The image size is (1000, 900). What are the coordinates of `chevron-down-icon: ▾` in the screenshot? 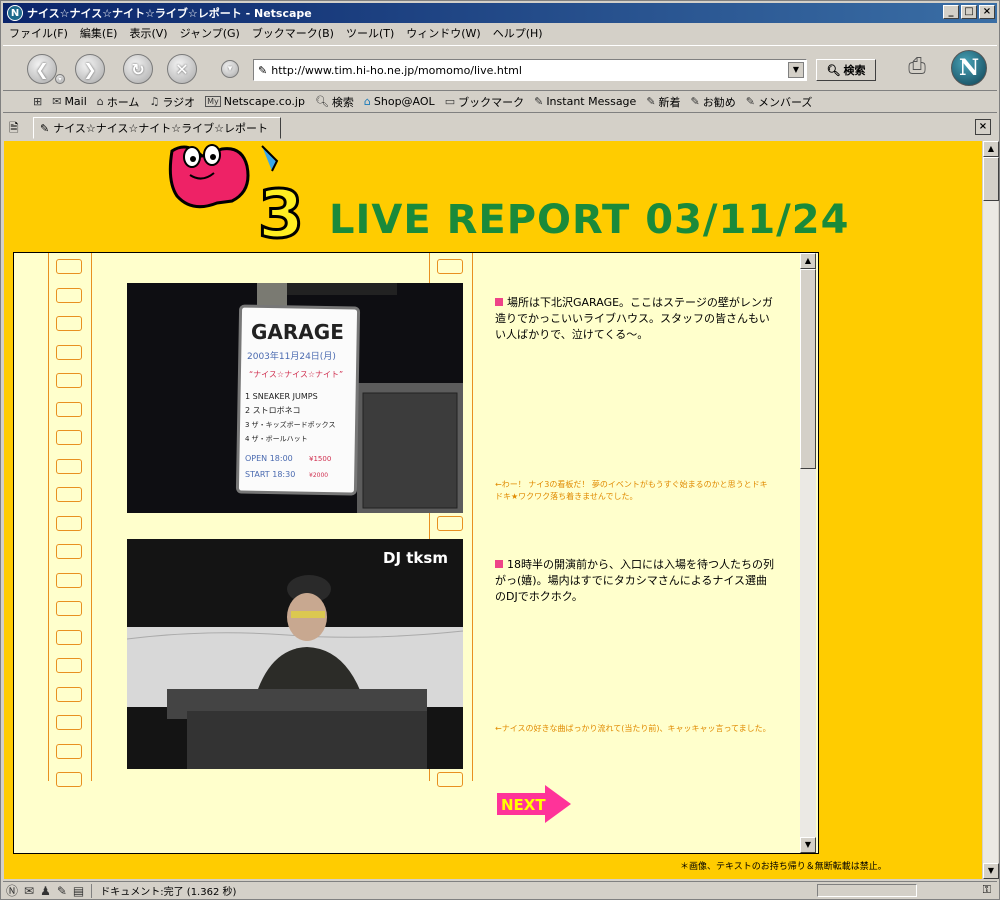 It's located at (230, 69).